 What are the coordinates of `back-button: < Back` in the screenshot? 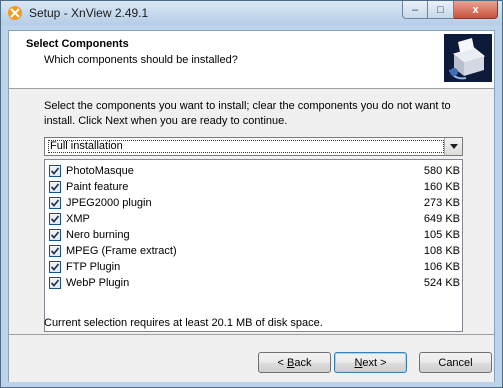 It's located at (294, 362).